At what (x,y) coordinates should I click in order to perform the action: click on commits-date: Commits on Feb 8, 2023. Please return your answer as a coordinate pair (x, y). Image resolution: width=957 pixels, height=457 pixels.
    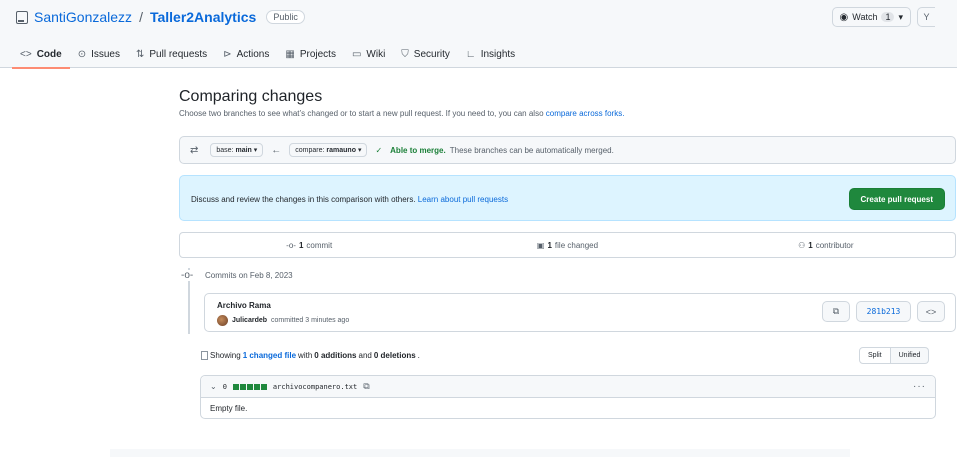
    Looking at the image, I should click on (249, 275).